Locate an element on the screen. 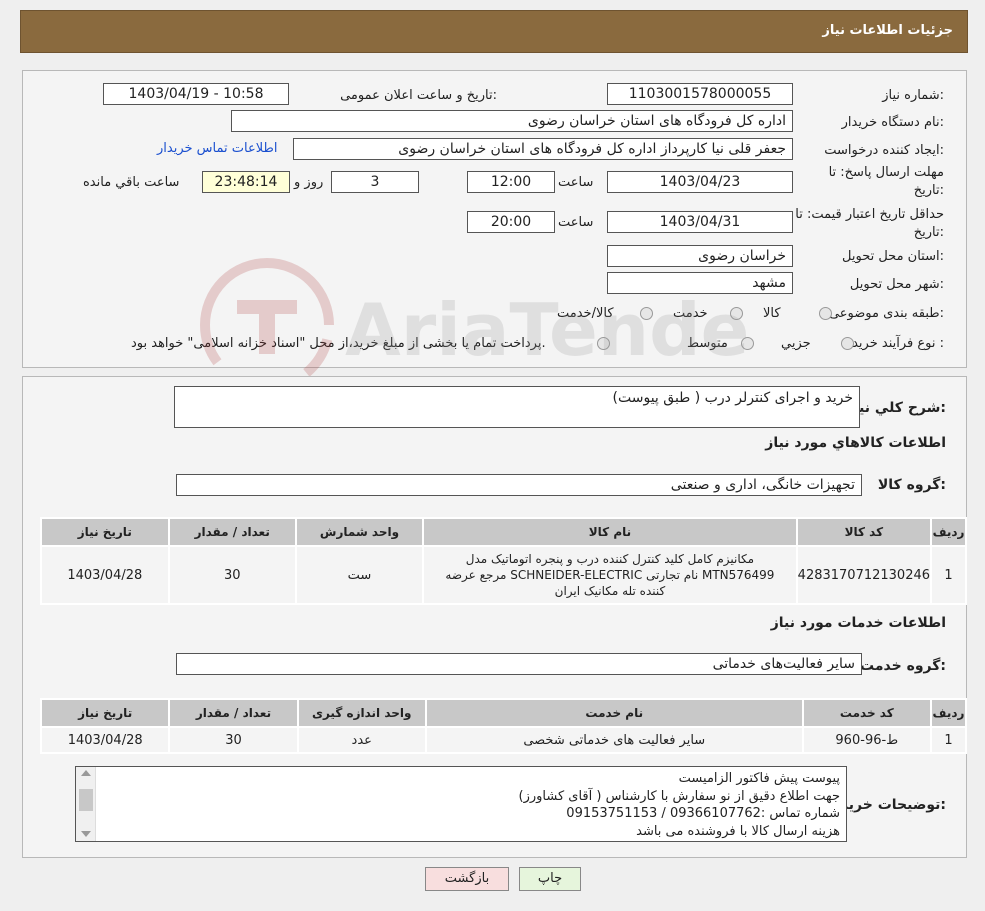  category-radio-goods-service is located at coordinates (646, 313).